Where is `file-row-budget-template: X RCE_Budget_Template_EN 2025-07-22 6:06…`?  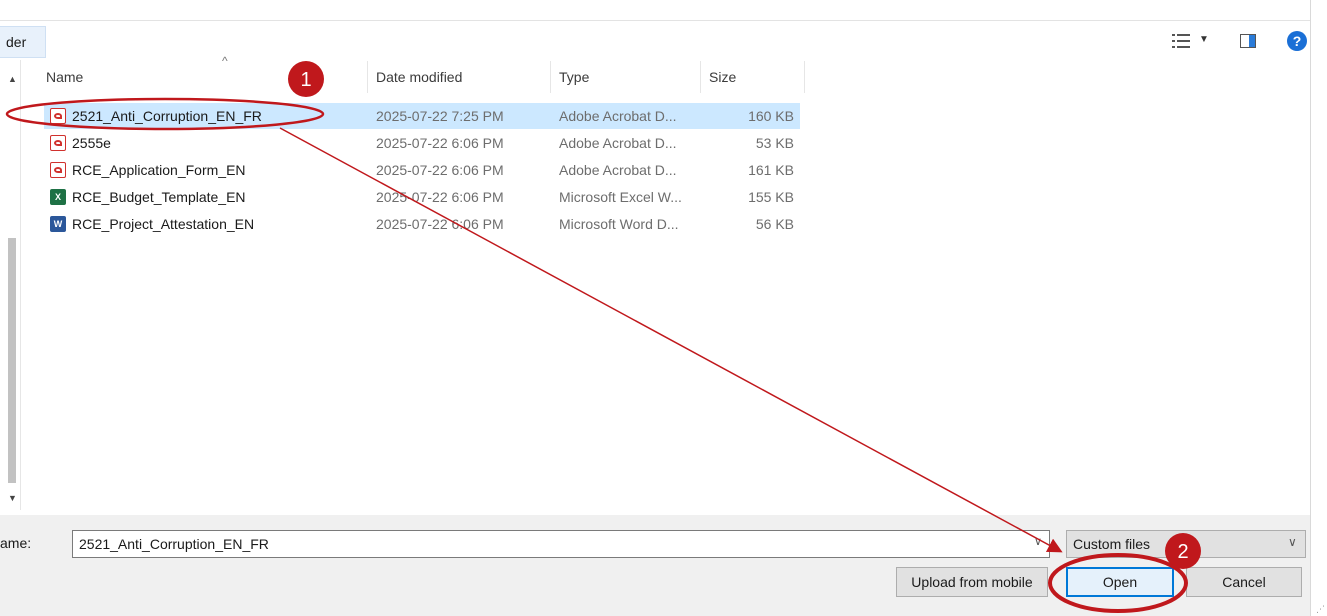
file-row-budget-template: X RCE_Budget_Template_EN 2025-07-22 6:06… is located at coordinates (422, 197).